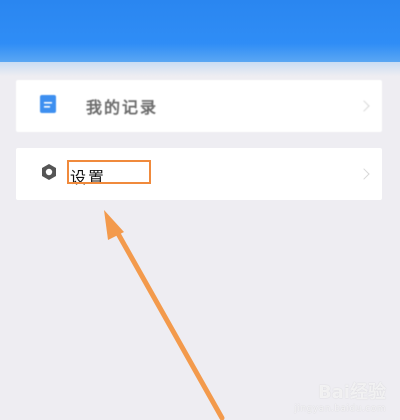  I want to click on watermark: Bai经验 jingyan.baidu.com, so click(340, 396).